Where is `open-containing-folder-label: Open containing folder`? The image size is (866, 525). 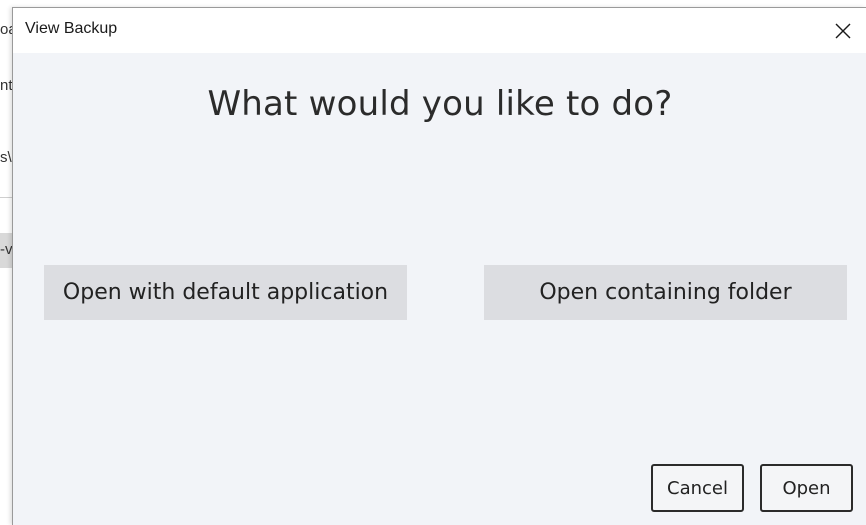
open-containing-folder-label: Open containing folder is located at coordinates (665, 292).